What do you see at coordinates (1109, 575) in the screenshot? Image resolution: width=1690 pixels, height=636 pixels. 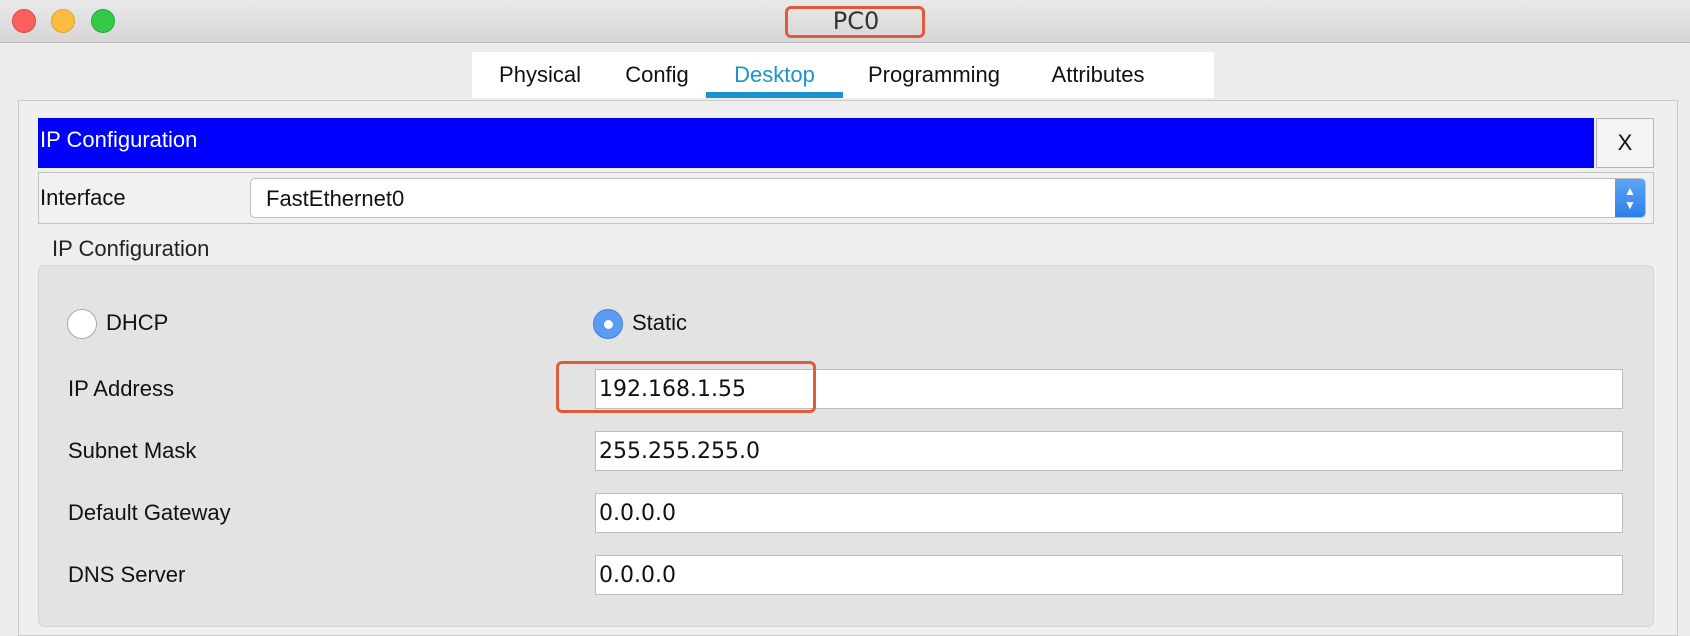 I see `dns-server-field` at bounding box center [1109, 575].